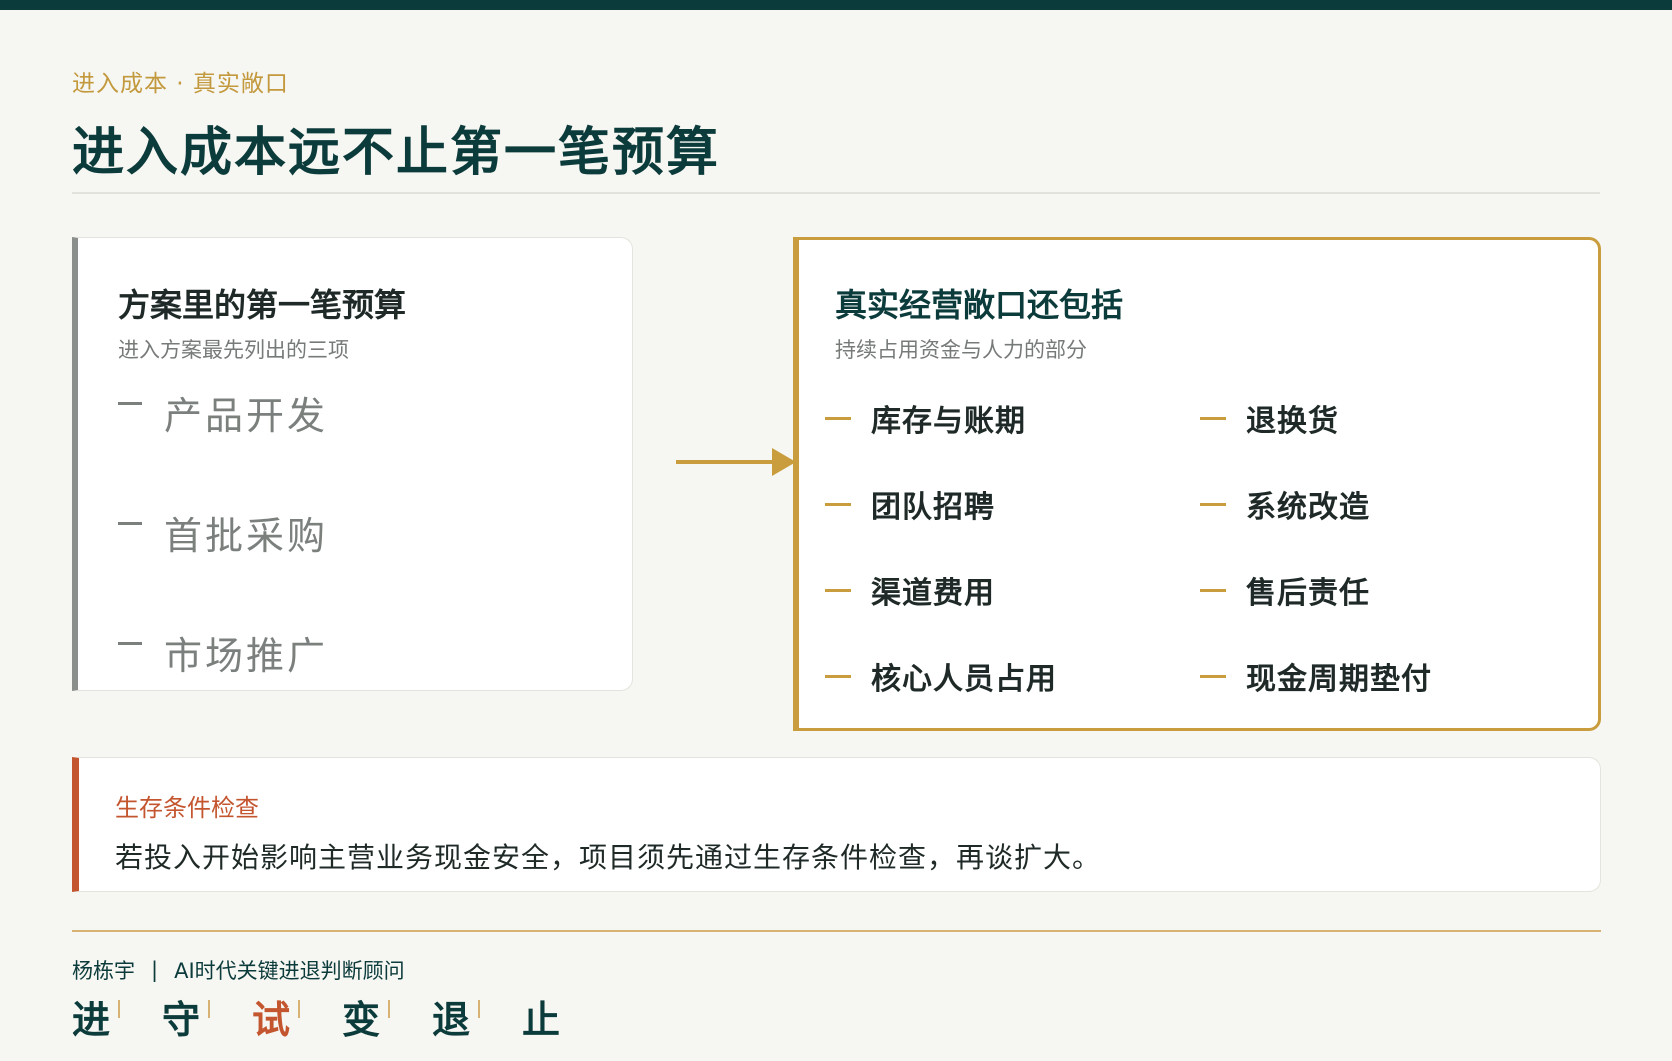 Image resolution: width=1672 pixels, height=1061 pixels. What do you see at coordinates (1308, 507) in the screenshot?
I see `exposure-item-label: 系统改造` at bounding box center [1308, 507].